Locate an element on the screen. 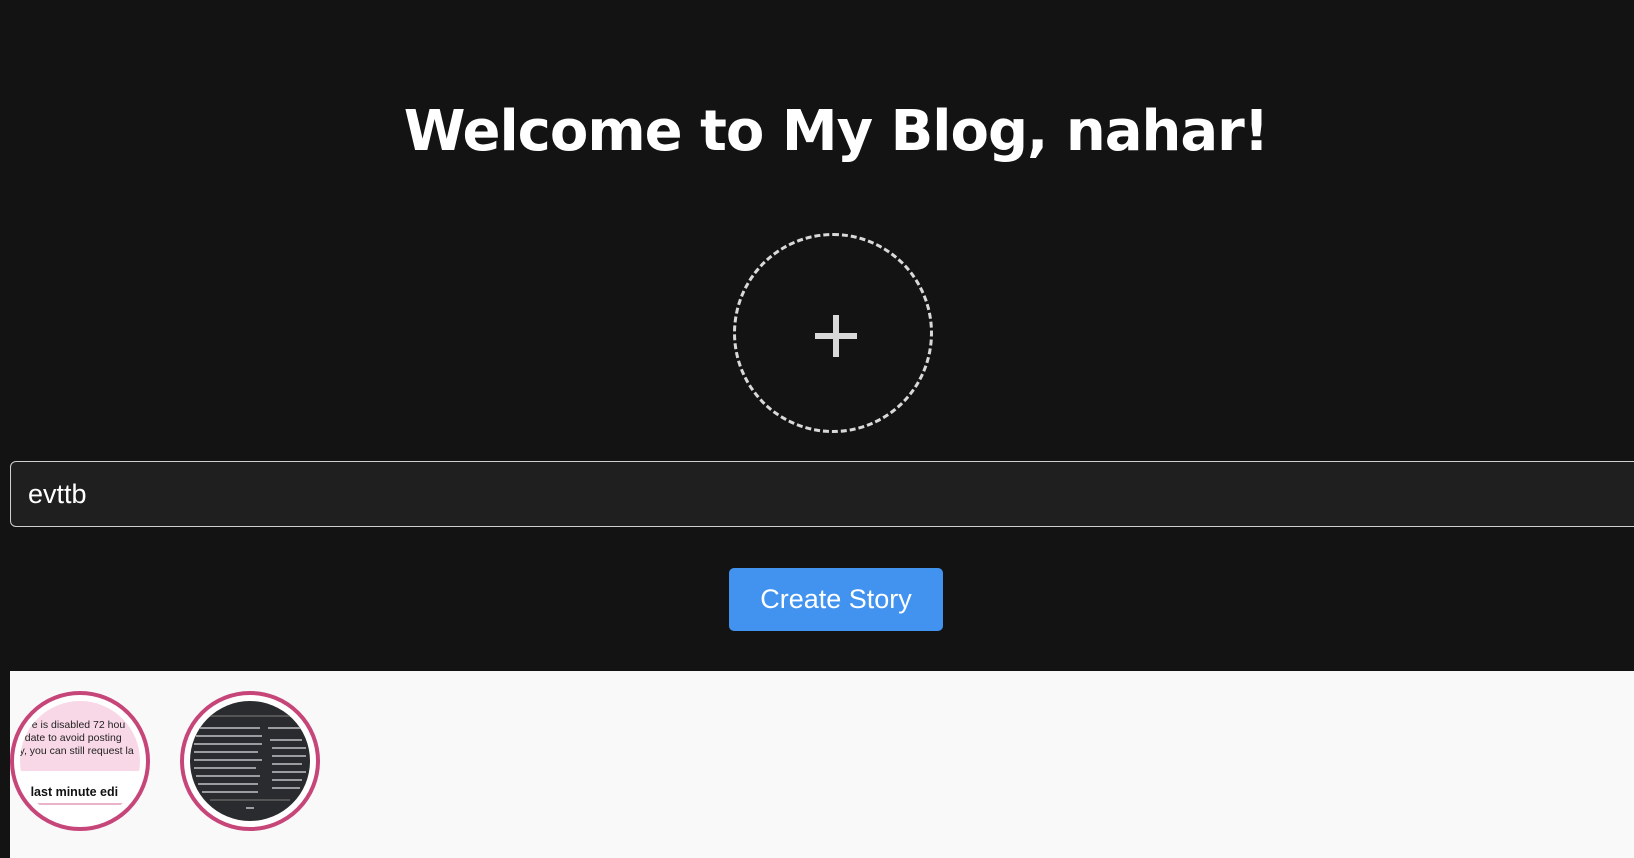 The height and width of the screenshot is (858, 1634). story-thumbnail is located at coordinates (250, 761).